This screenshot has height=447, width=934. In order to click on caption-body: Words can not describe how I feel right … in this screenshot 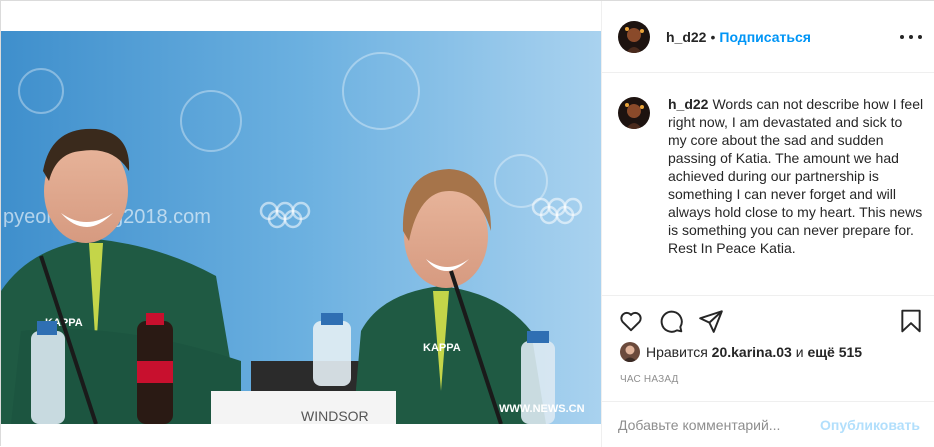, I will do `click(796, 176)`.